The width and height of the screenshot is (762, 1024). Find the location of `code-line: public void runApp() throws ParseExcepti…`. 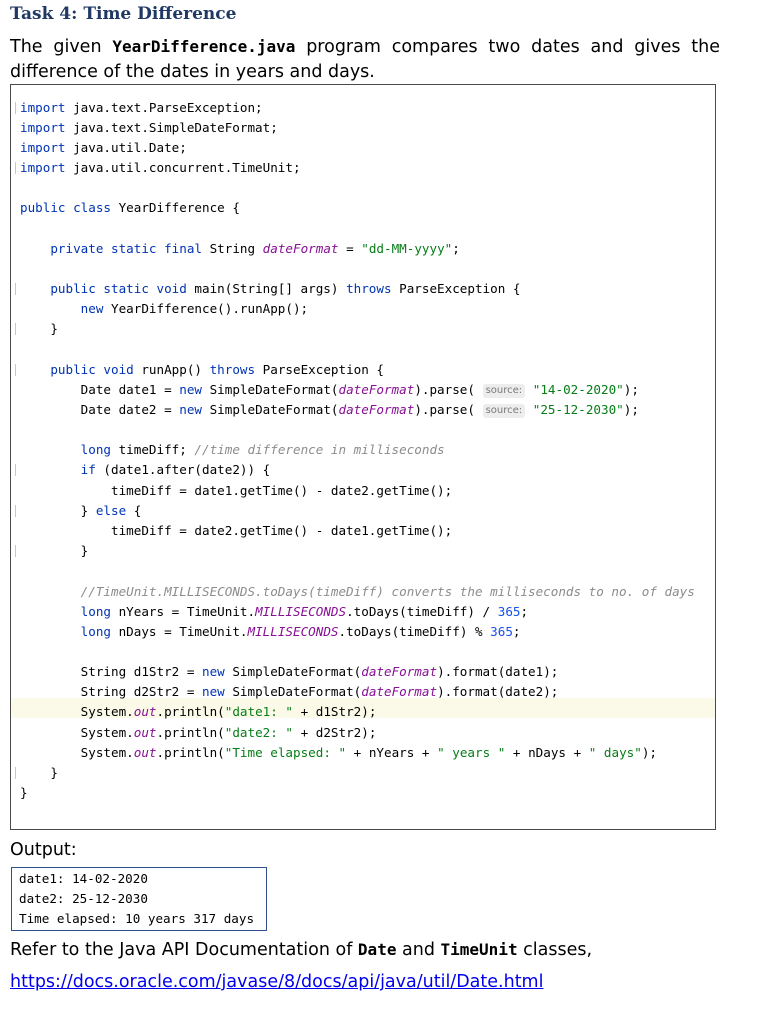

code-line: public void runApp() throws ParseExcepti… is located at coordinates (199, 370).